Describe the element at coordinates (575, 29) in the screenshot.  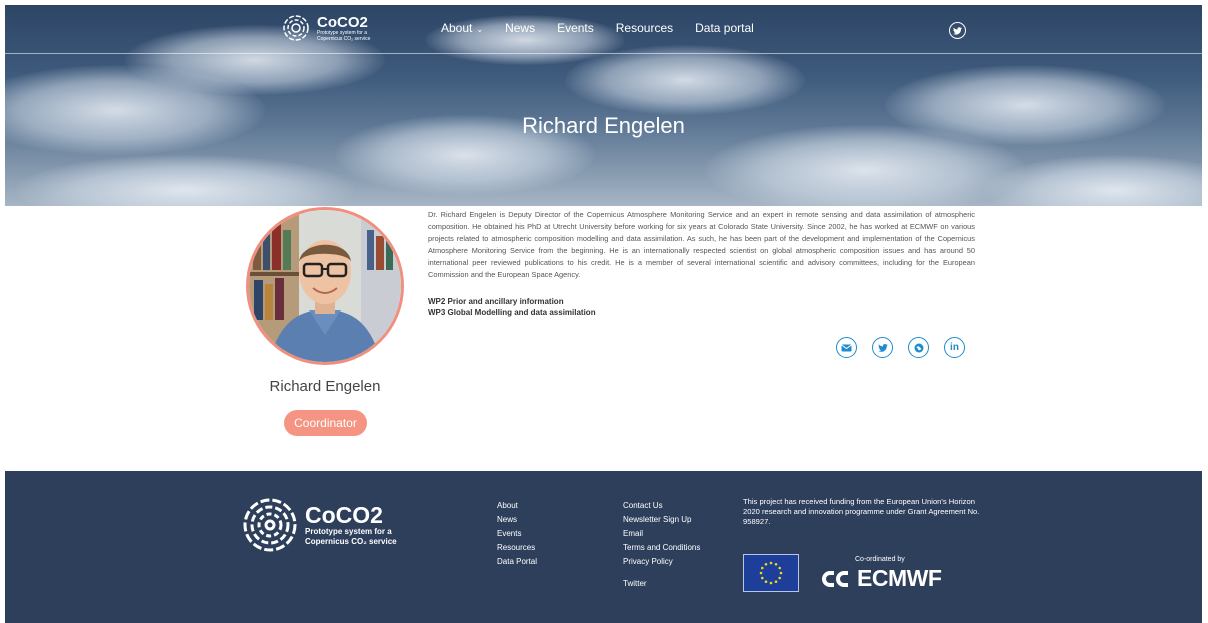
I see `nav-events: Events` at that location.